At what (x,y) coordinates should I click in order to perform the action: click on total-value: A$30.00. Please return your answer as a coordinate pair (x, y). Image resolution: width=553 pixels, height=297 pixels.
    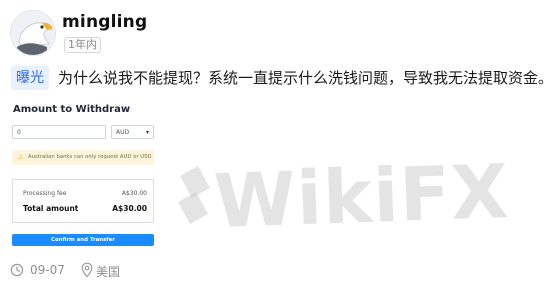
    Looking at the image, I should click on (129, 208).